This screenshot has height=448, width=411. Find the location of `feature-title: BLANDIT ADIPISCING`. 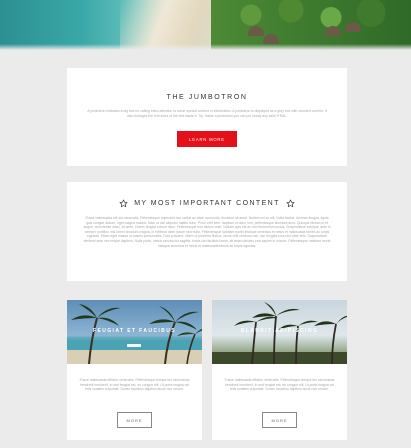

feature-title: BLANDIT ADIPISCING is located at coordinates (279, 331).